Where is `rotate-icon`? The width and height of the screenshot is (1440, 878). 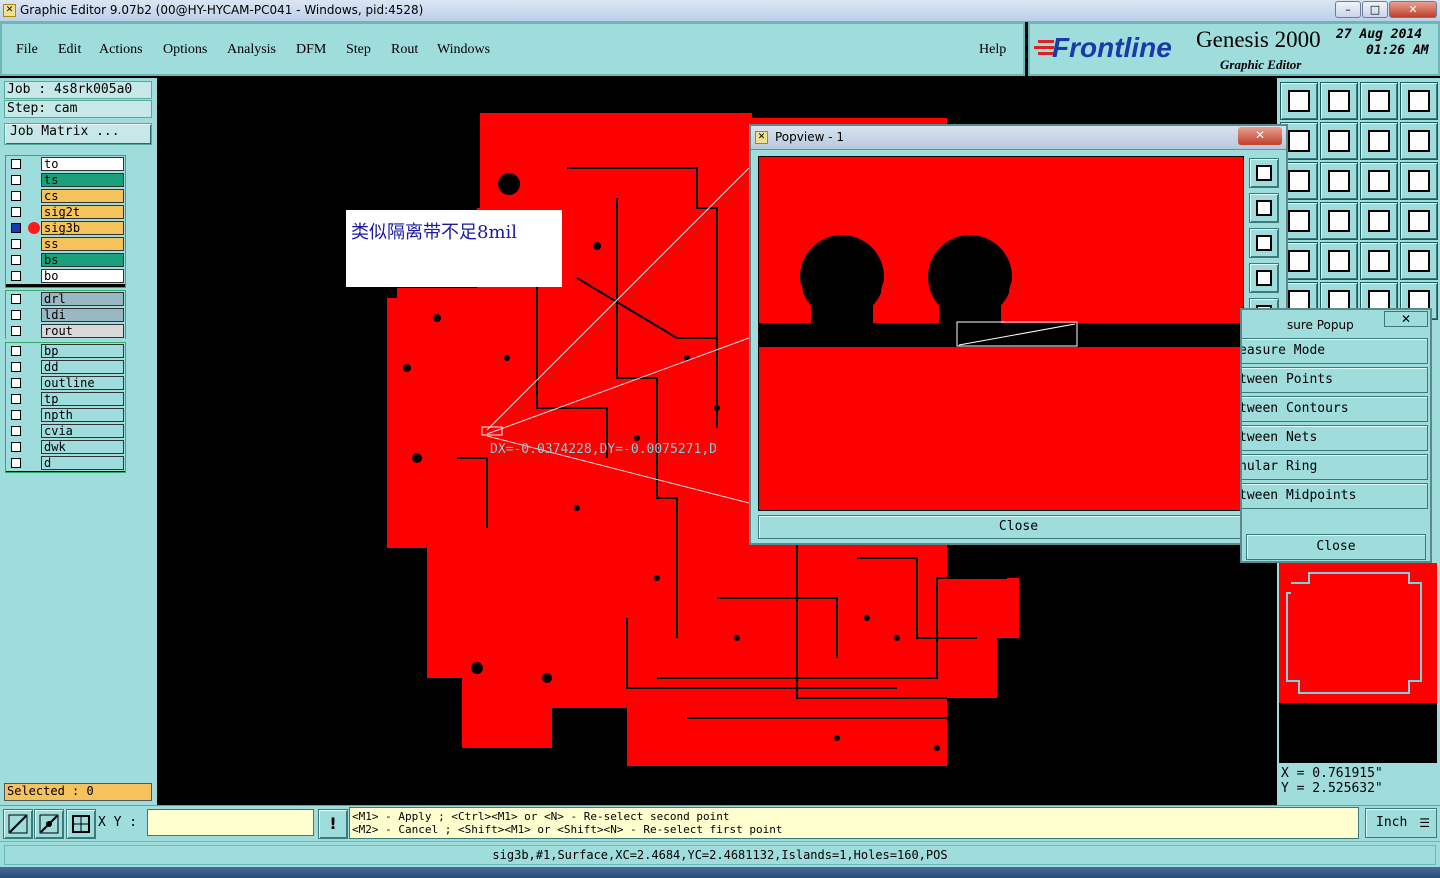 rotate-icon is located at coordinates (1419, 141).